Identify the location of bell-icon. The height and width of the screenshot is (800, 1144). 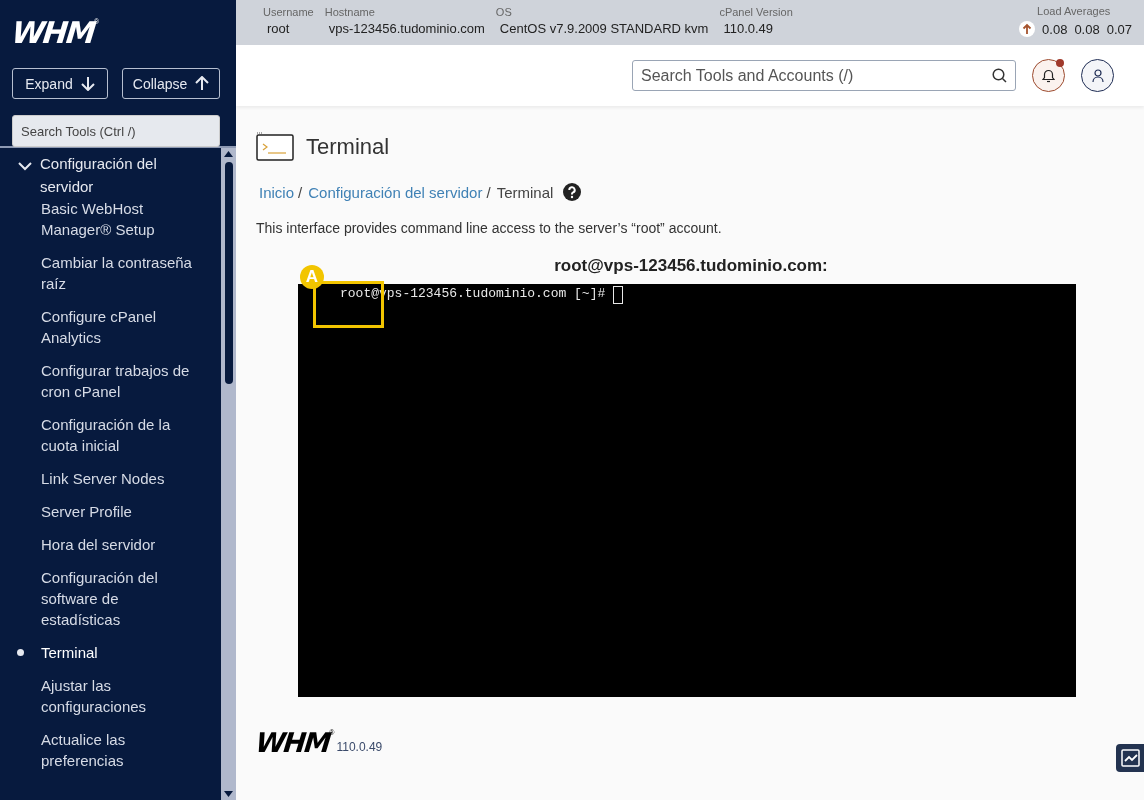
(1048, 75).